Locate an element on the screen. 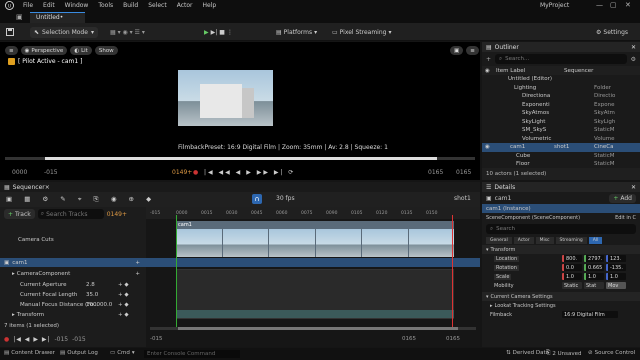 This screenshot has width=640, height=360. range-end-2: 0165 is located at coordinates (453, 339).